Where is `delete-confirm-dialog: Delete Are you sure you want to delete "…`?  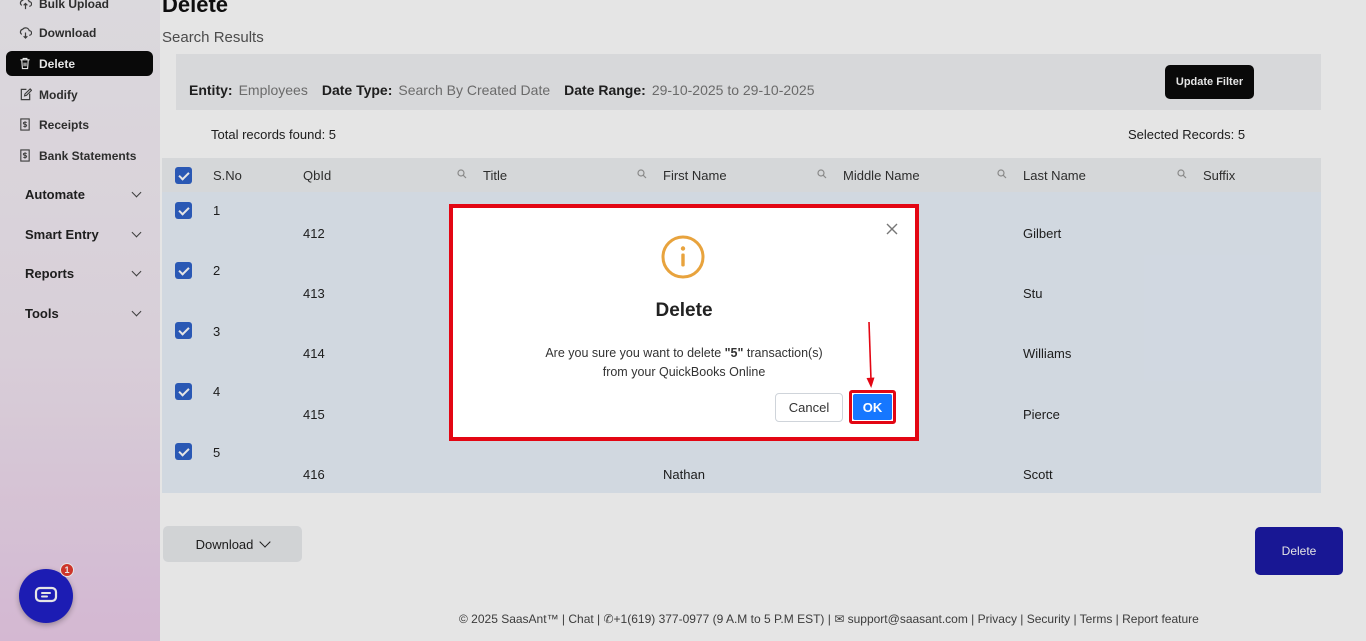 delete-confirm-dialog: Delete Are you sure you want to delete "… is located at coordinates (684, 322).